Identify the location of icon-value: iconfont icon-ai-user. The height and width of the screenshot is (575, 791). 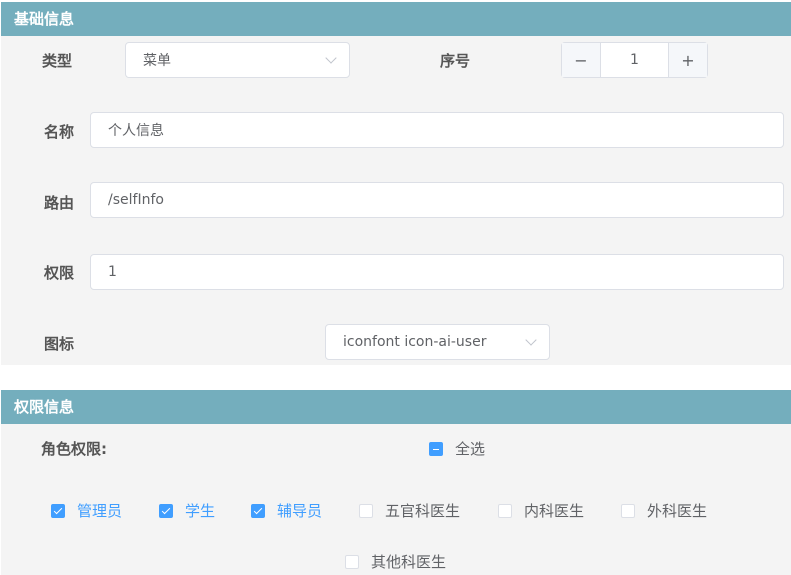
(415, 342).